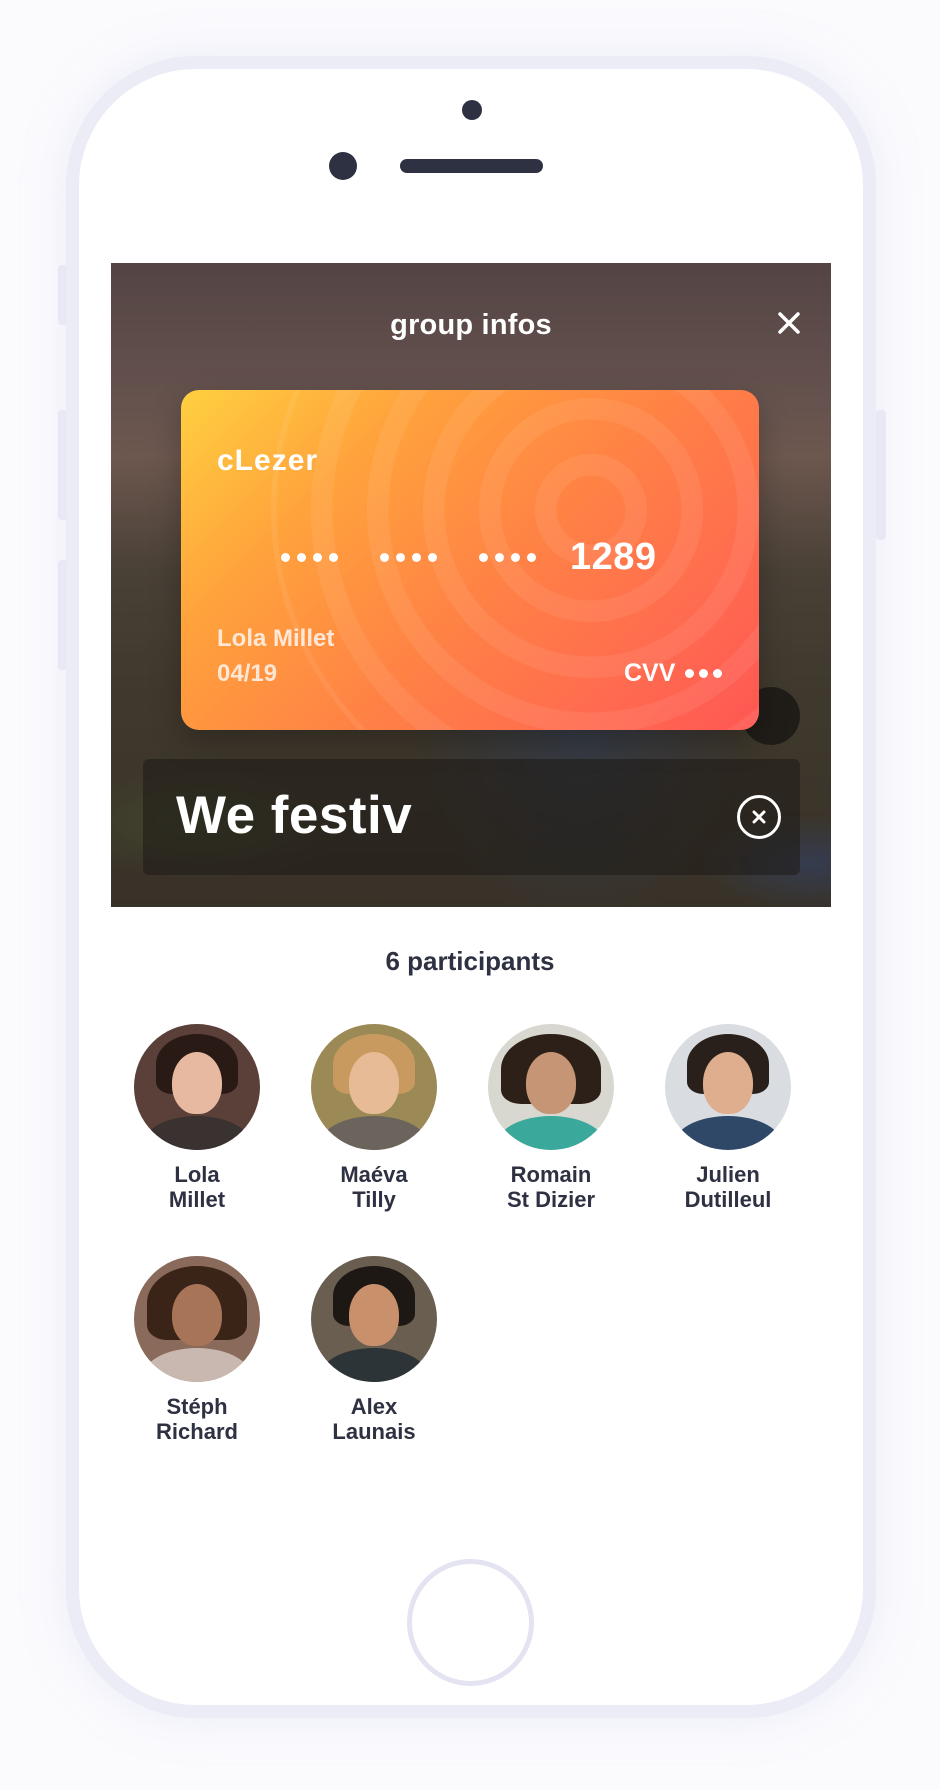 This screenshot has height=1790, width=940. Describe the element at coordinates (470, 1622) in the screenshot. I see `home-button` at that location.